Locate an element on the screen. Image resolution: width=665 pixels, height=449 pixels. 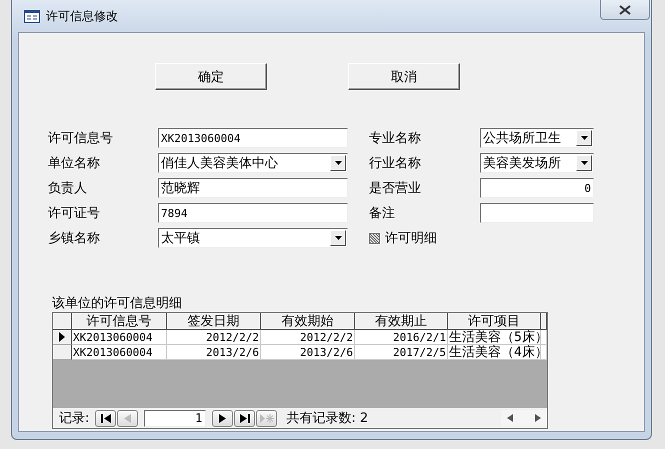
input-field: 0 is located at coordinates (537, 188).